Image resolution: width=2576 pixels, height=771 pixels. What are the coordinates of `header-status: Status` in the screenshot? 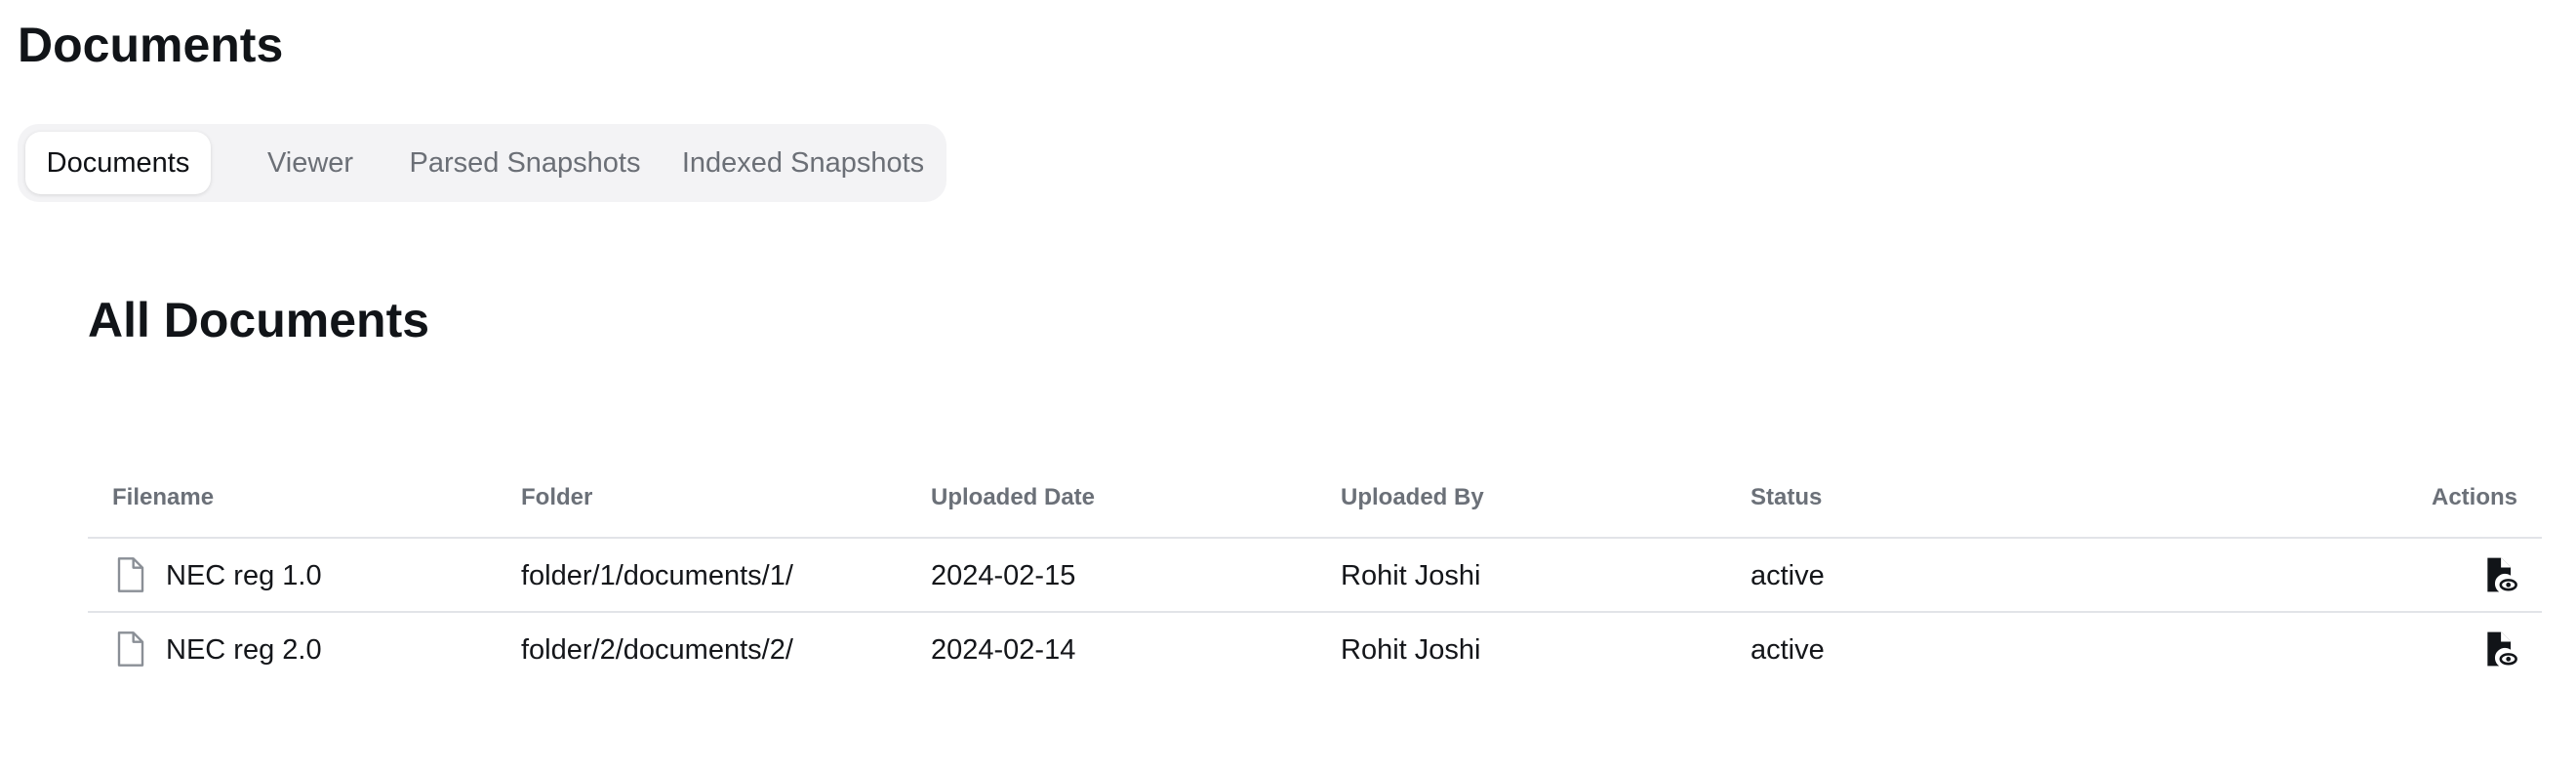 It's located at (1786, 497).